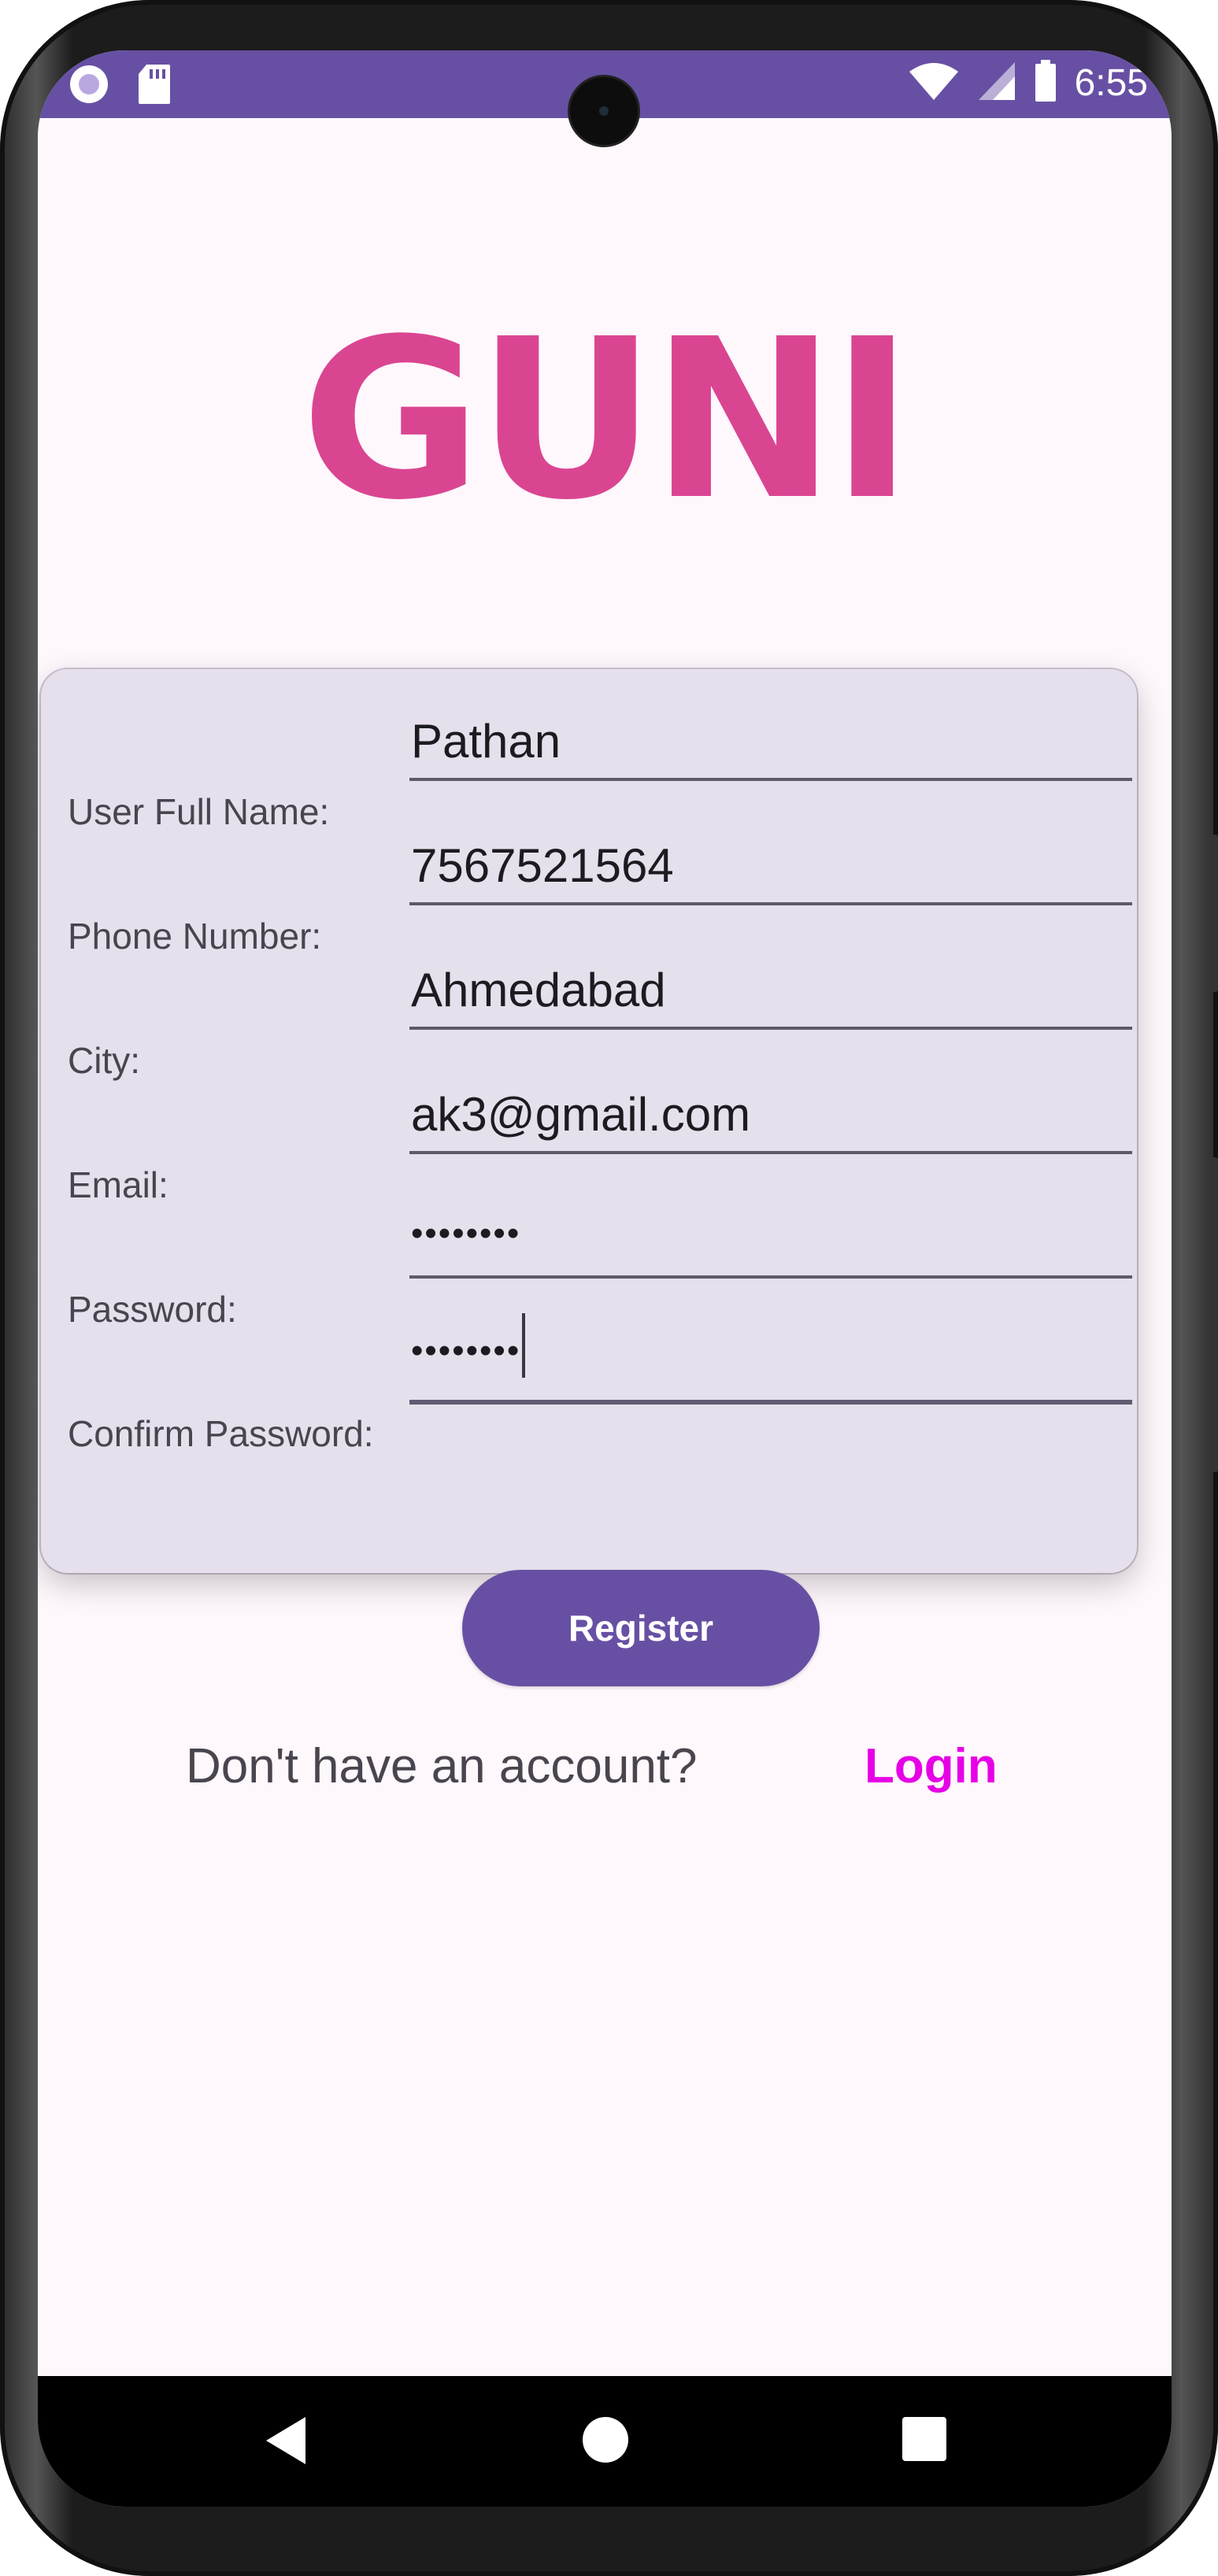  What do you see at coordinates (581, 1114) in the screenshot?
I see `email-value: ak3@gmail.com` at bounding box center [581, 1114].